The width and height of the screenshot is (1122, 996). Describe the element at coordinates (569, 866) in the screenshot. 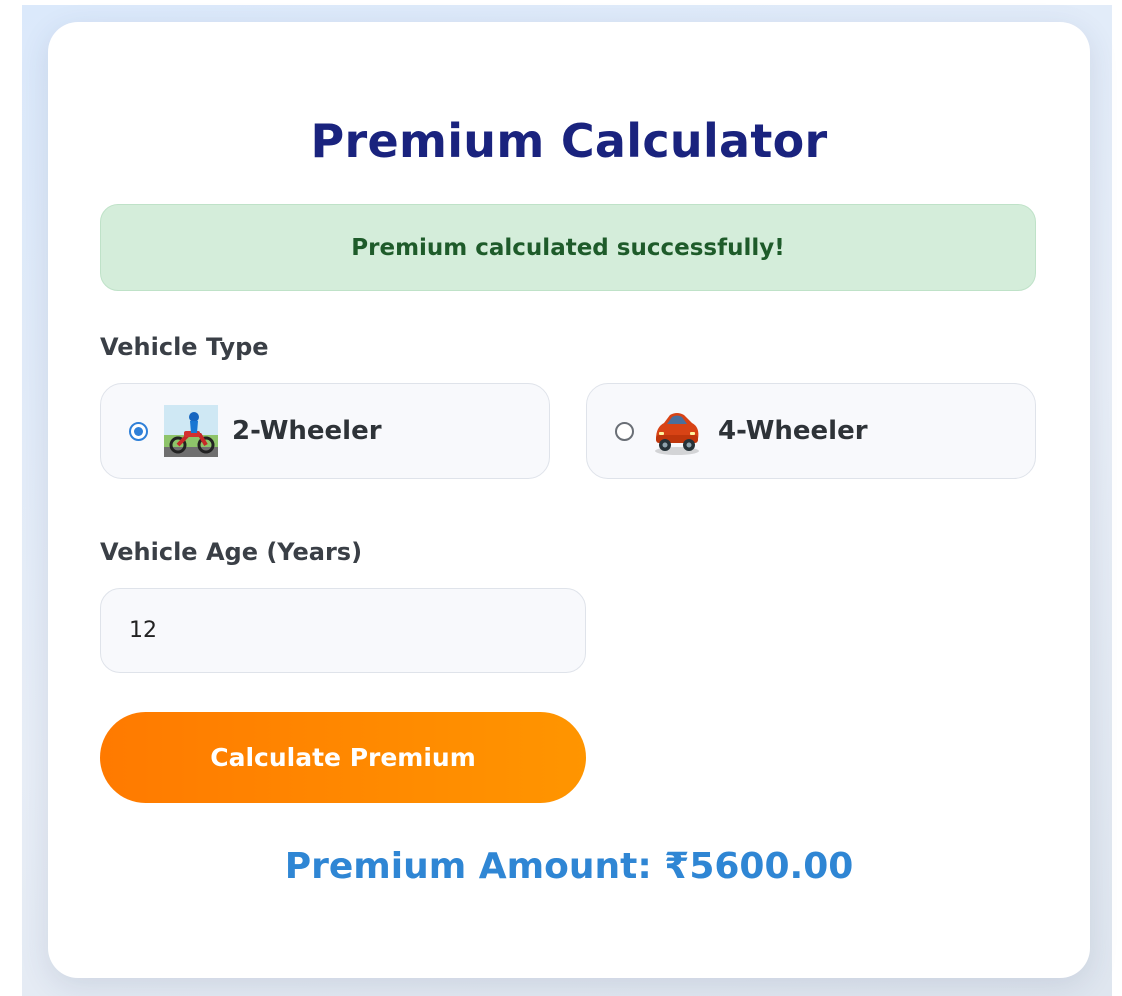

I see `premium-amount-result: Premium Amount: ₹5600.00` at that location.